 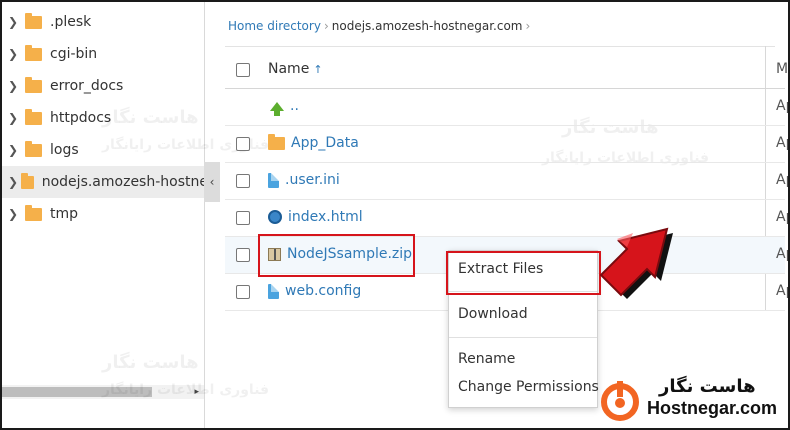 What do you see at coordinates (636, 263) in the screenshot?
I see `red-arrow-icon` at bounding box center [636, 263].